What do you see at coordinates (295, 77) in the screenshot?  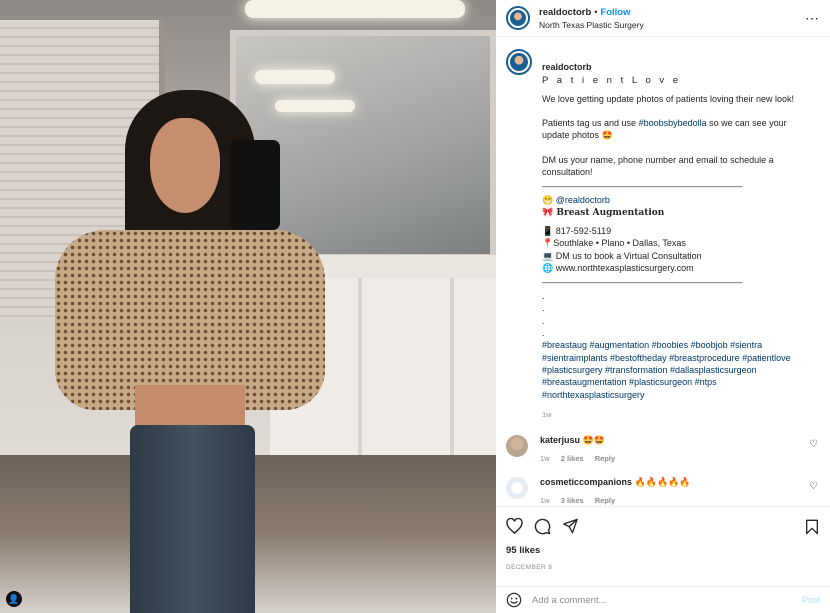 I see `vanity-light-reflection` at bounding box center [295, 77].